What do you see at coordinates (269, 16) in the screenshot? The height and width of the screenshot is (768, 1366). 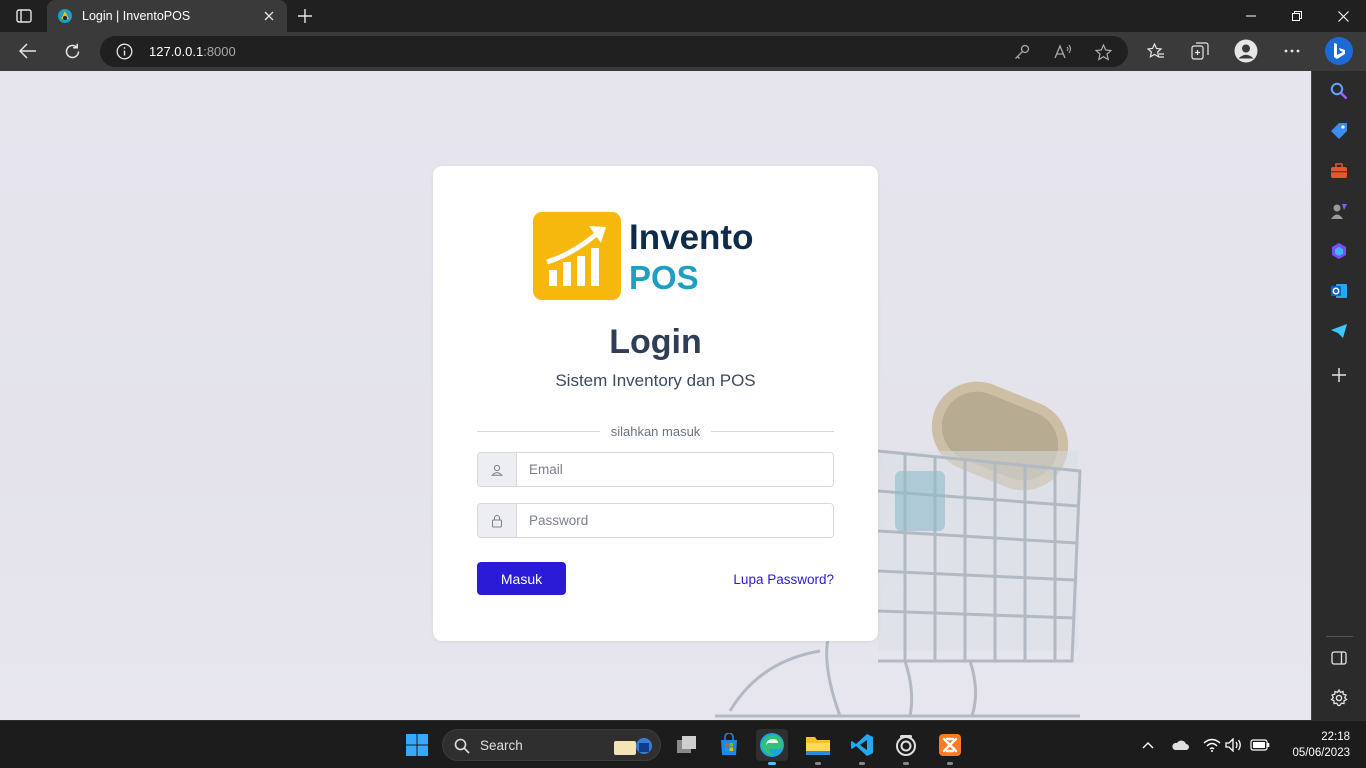 I see `close-tab-icon` at bounding box center [269, 16].